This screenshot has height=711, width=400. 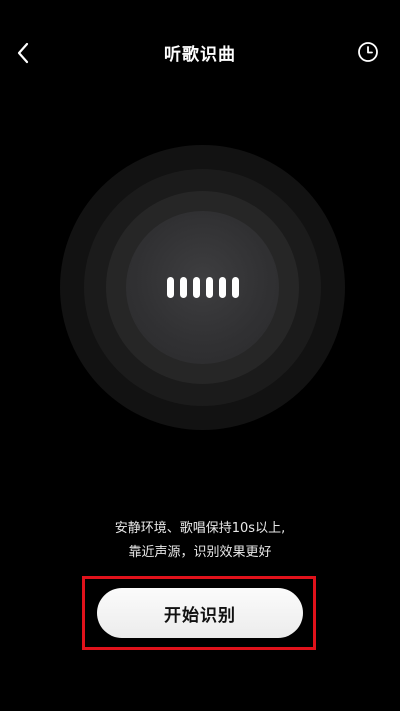 I want to click on history-button, so click(x=368, y=52).